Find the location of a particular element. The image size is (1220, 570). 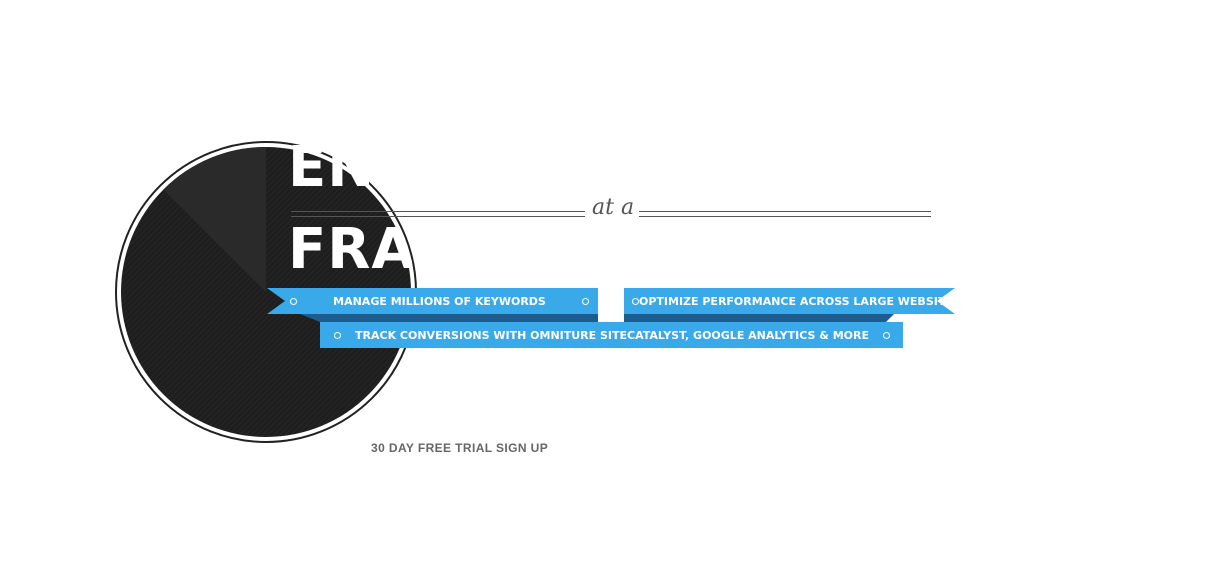

headline-bottom: FRAG is located at coordinates (350, 250).